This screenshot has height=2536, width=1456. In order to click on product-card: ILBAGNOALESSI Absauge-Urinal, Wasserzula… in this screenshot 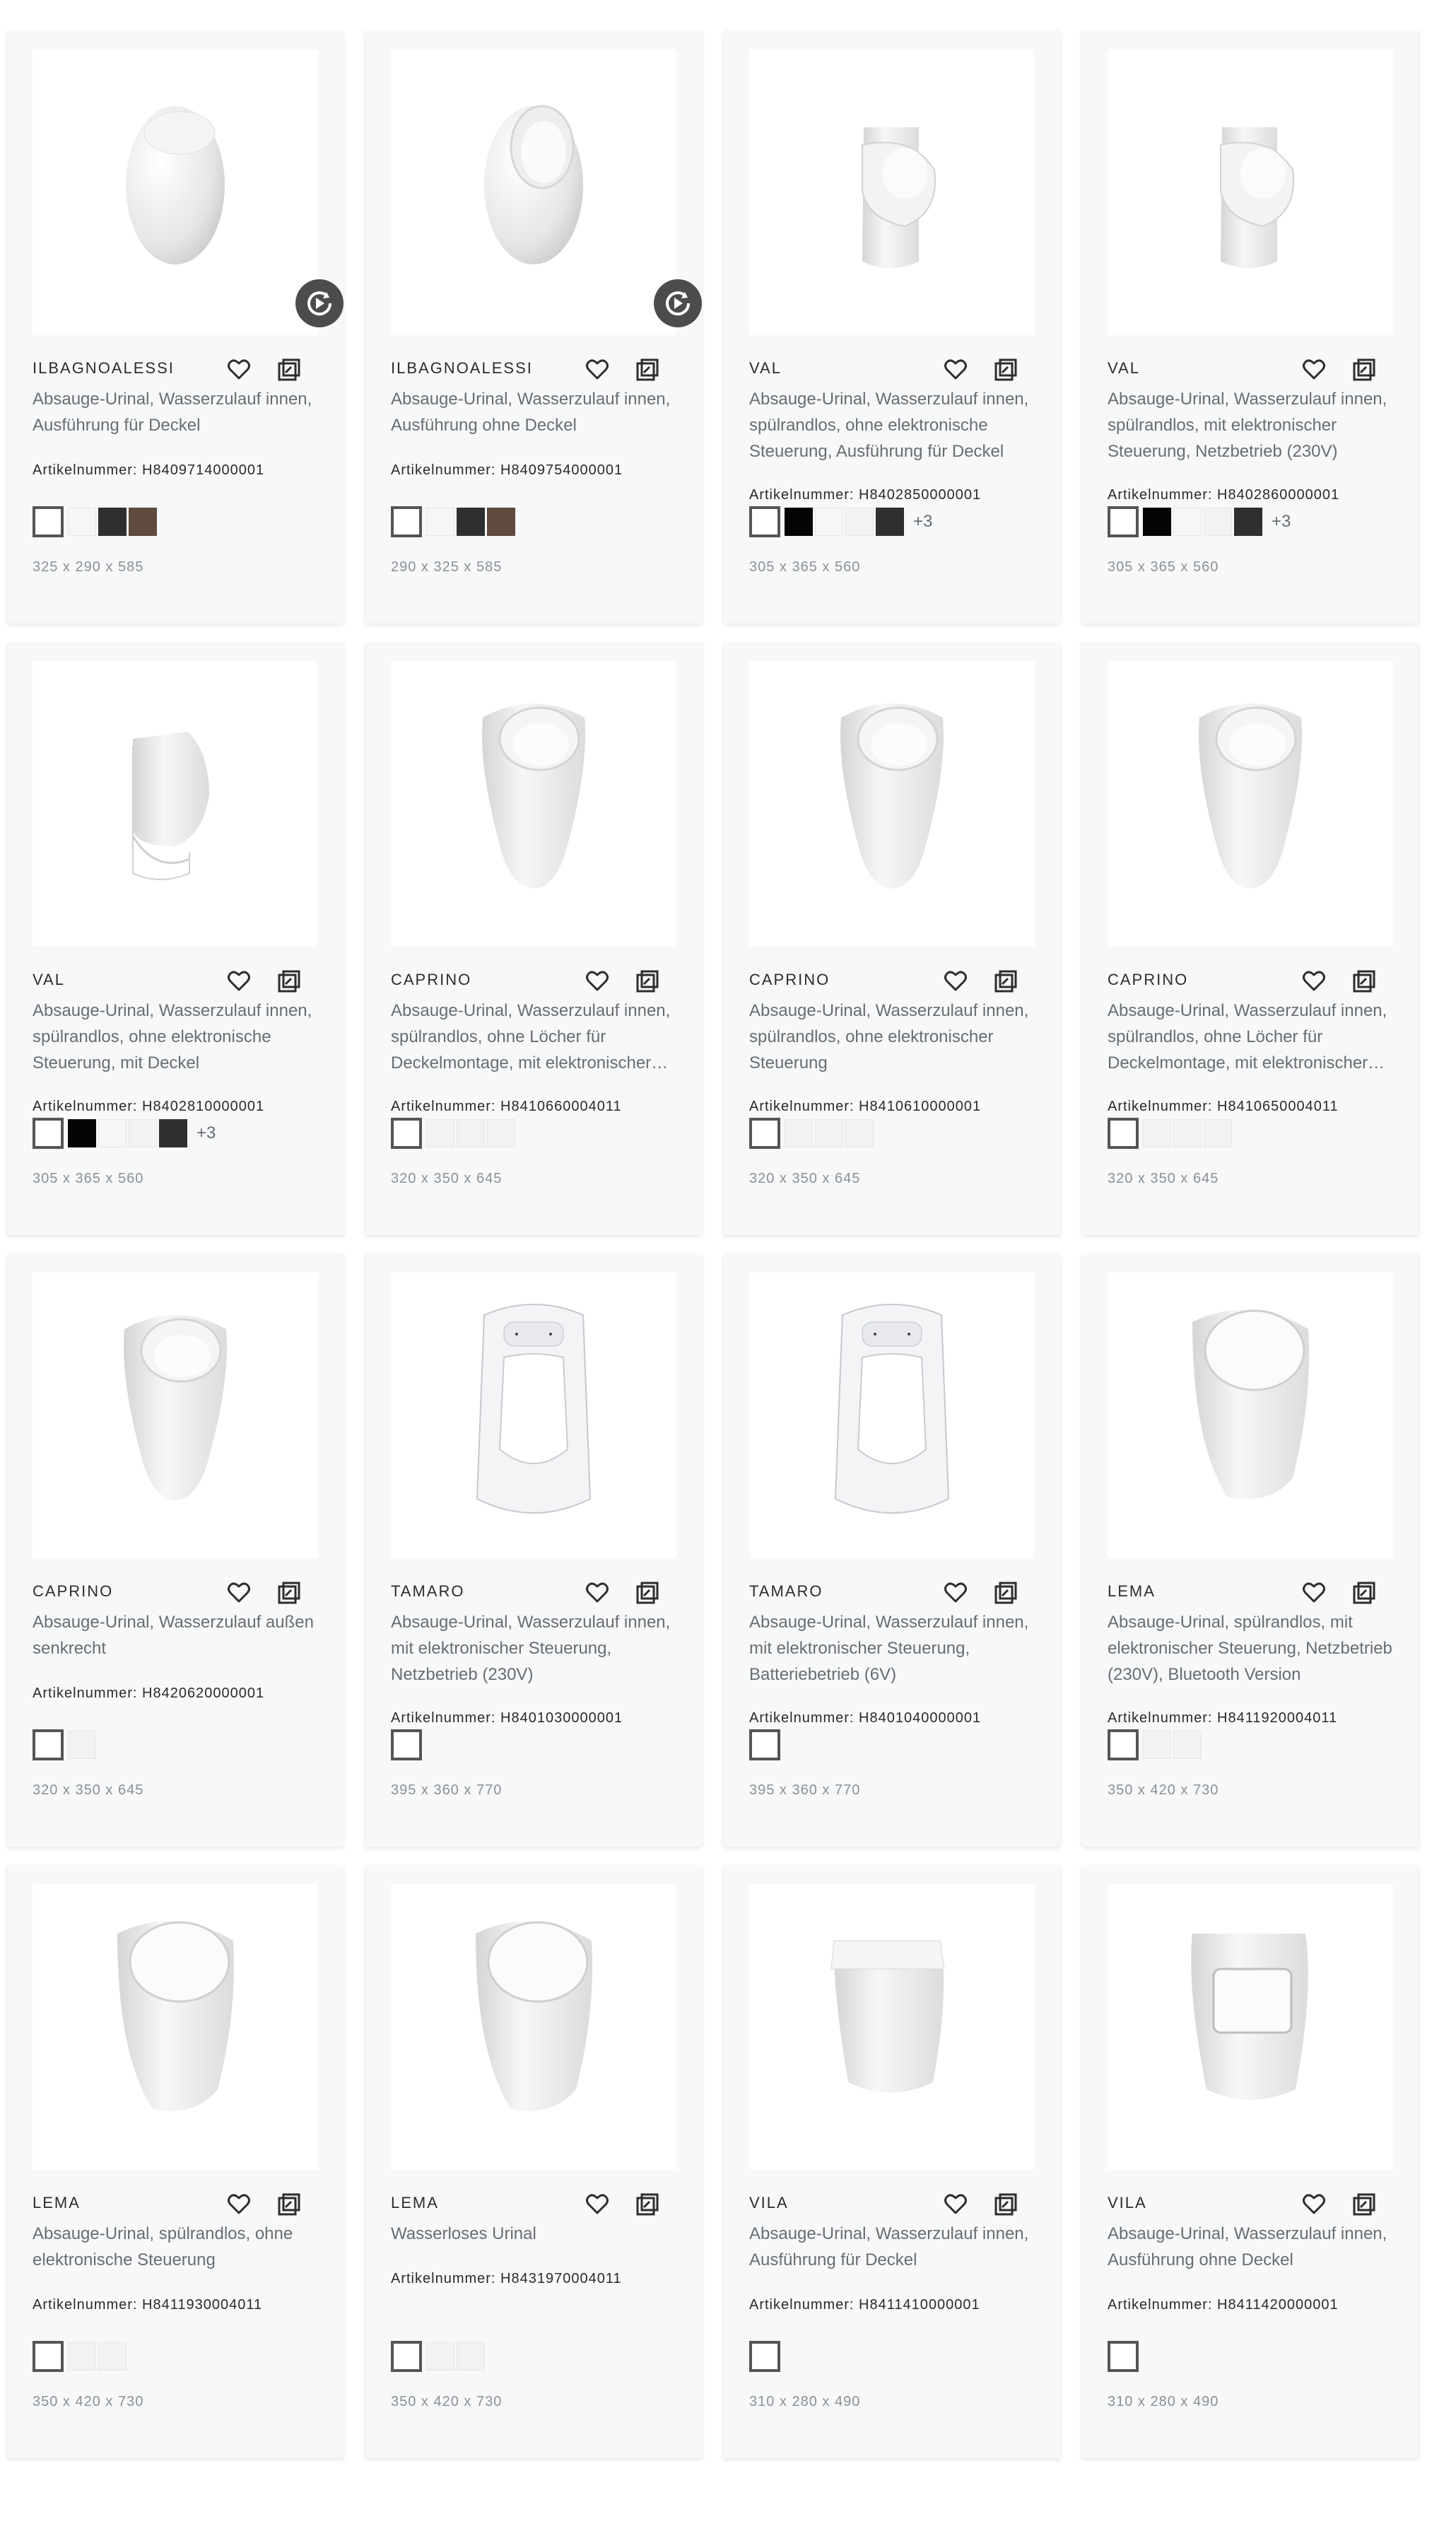, I will do `click(176, 327)`.